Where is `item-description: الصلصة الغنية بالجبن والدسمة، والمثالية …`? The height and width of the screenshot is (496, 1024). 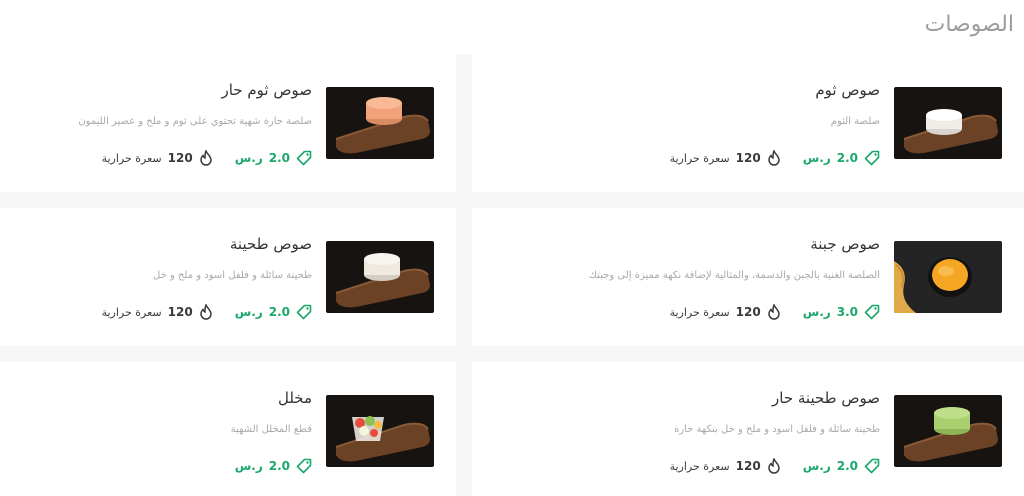
item-description: الصلصة الغنية بالجبن والدسمة، والمثالية … is located at coordinates (734, 275).